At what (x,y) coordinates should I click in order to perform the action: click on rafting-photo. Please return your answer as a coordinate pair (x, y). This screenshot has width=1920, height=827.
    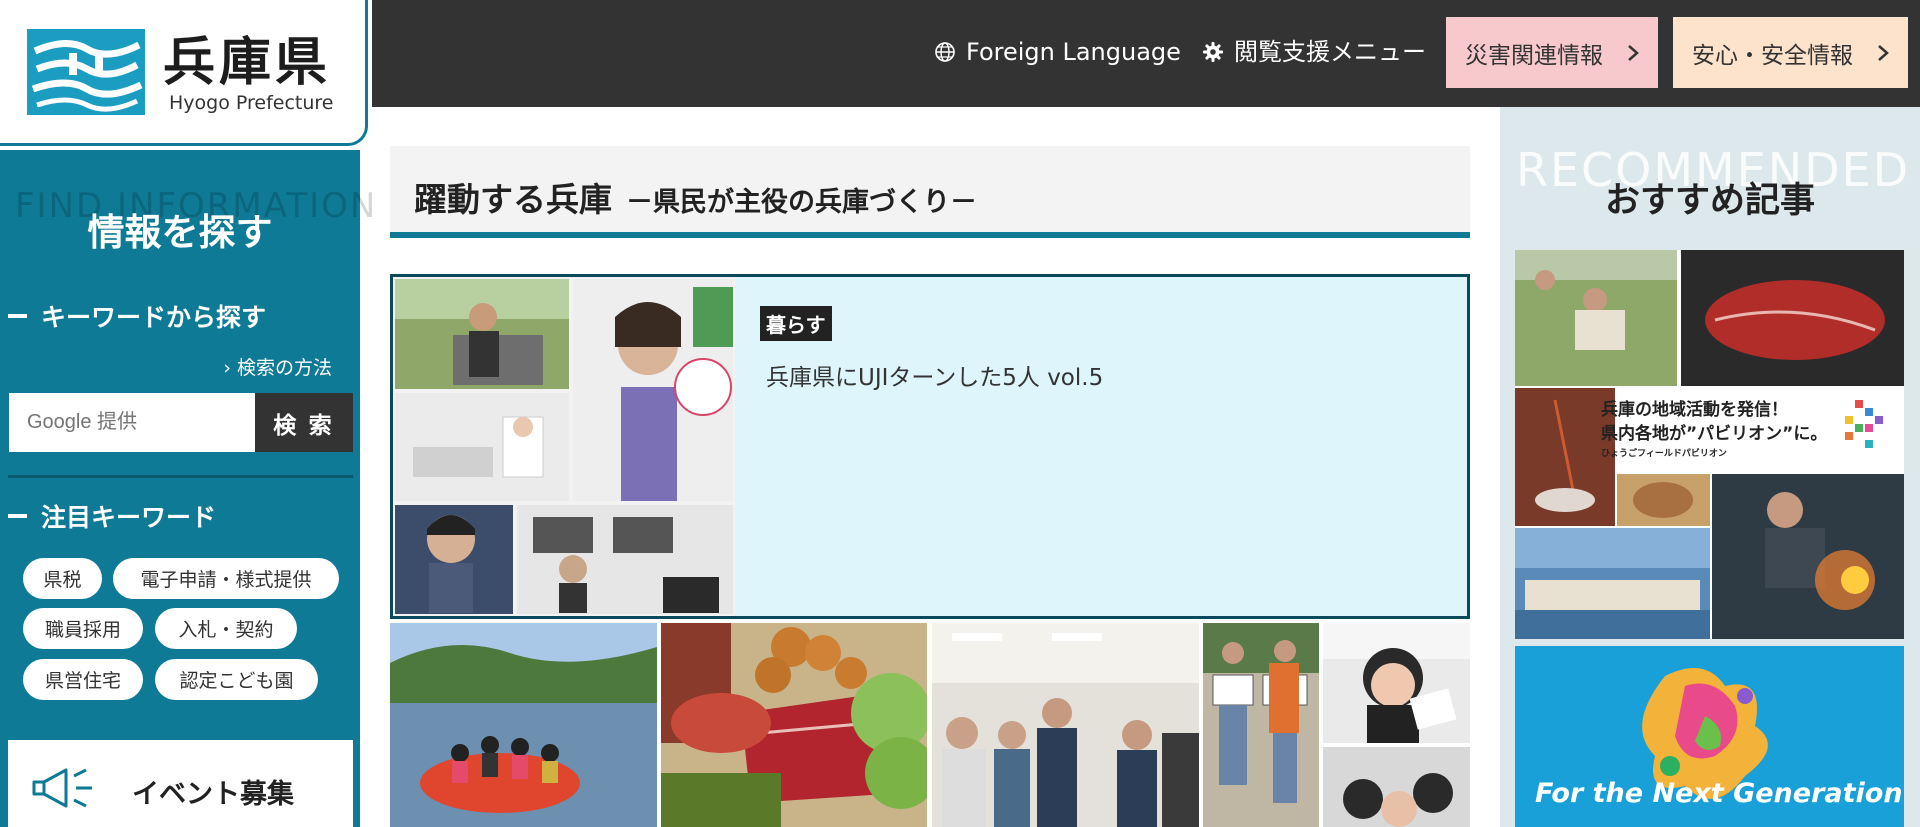
    Looking at the image, I should click on (523, 725).